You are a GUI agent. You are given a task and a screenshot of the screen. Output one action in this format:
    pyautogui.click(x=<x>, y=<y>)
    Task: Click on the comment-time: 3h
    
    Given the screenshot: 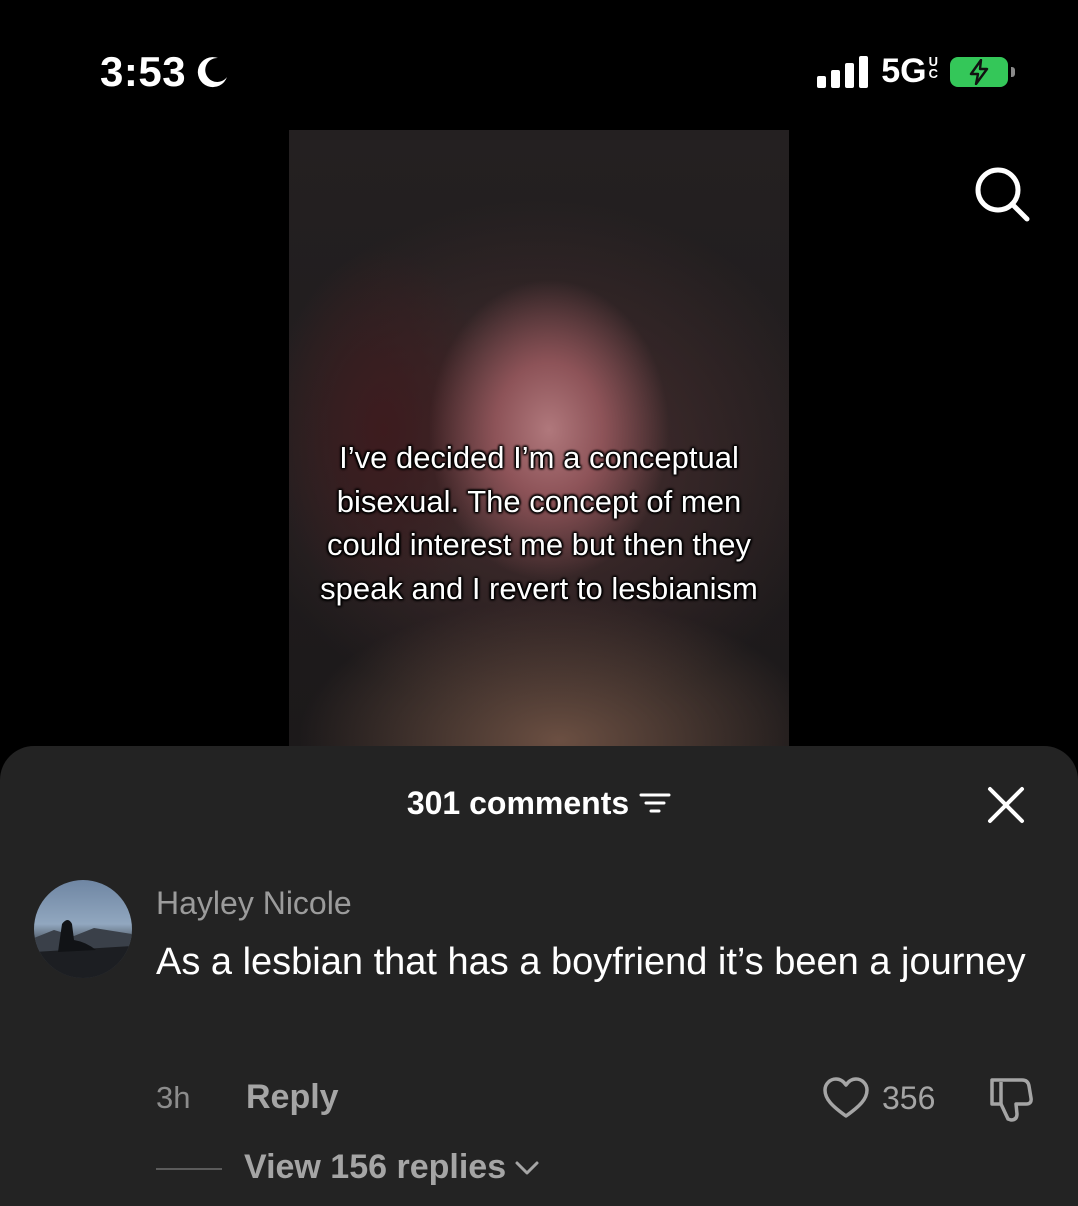 What is the action you would take?
    pyautogui.click(x=173, y=1097)
    